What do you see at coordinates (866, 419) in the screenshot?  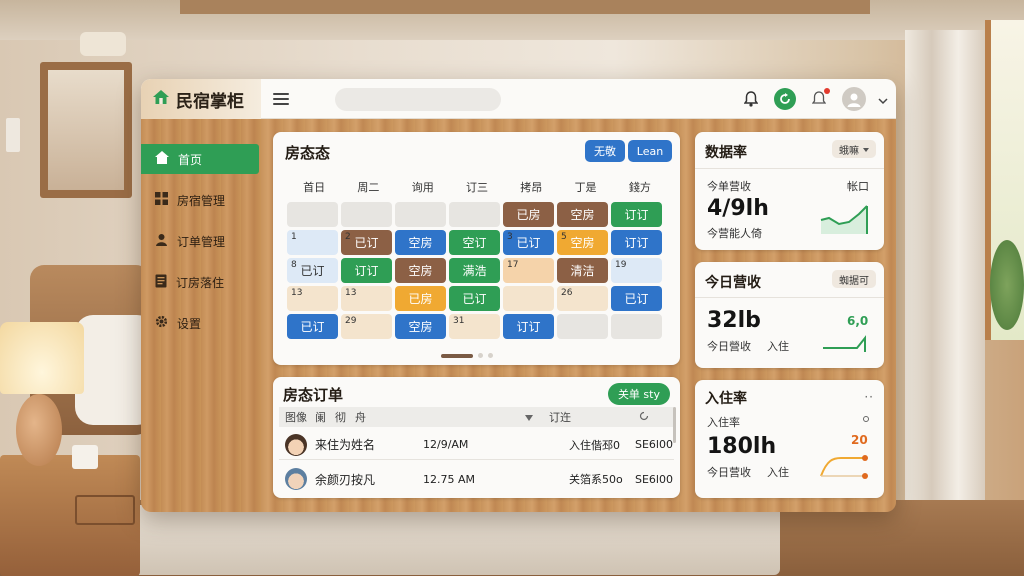 I see `info-icon` at bounding box center [866, 419].